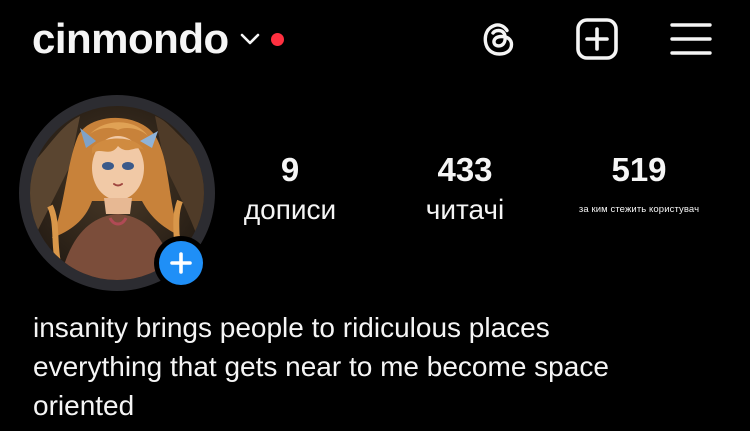  What do you see at coordinates (465, 209) in the screenshot?
I see `followers-label: читачі` at bounding box center [465, 209].